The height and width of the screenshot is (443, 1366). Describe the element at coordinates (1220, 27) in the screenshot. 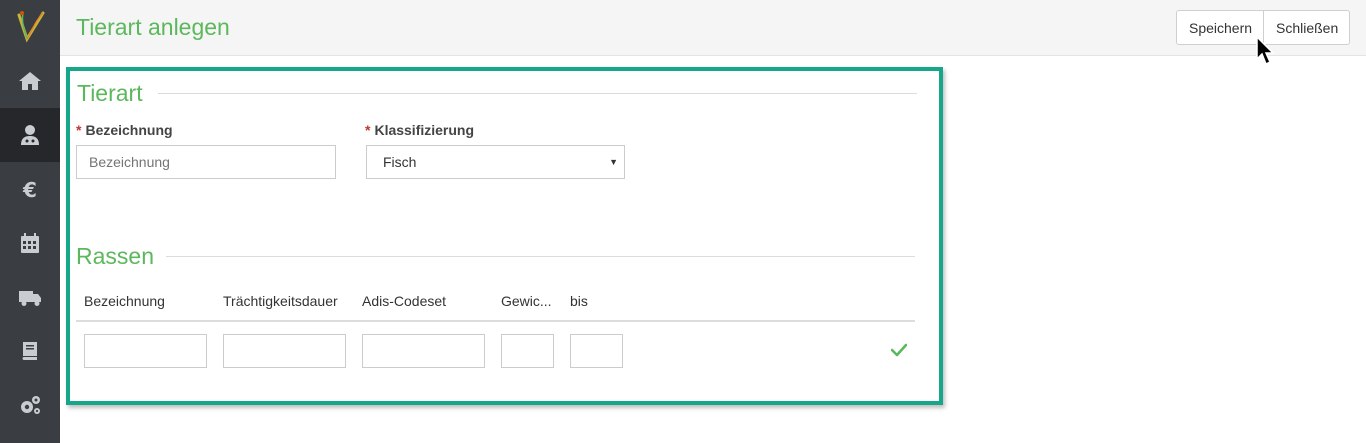

I see `save-button: Speichern` at that location.